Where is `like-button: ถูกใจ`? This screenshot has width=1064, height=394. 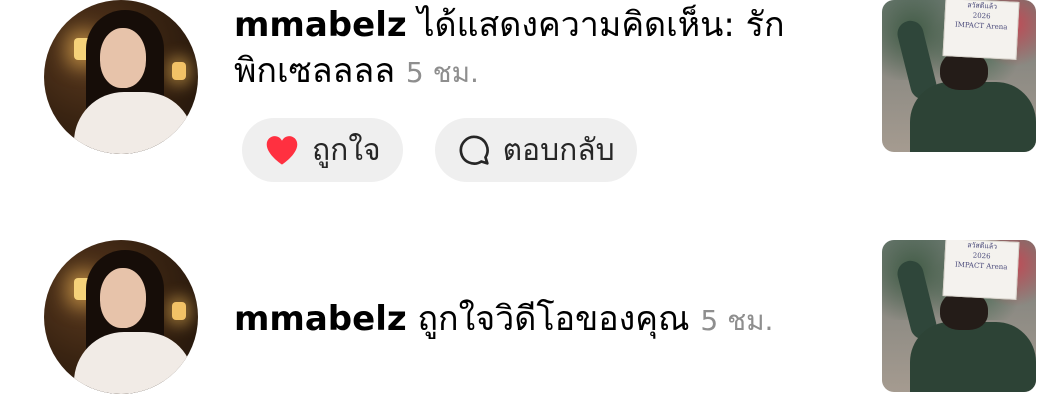
like-button: ถูกใจ is located at coordinates (322, 150).